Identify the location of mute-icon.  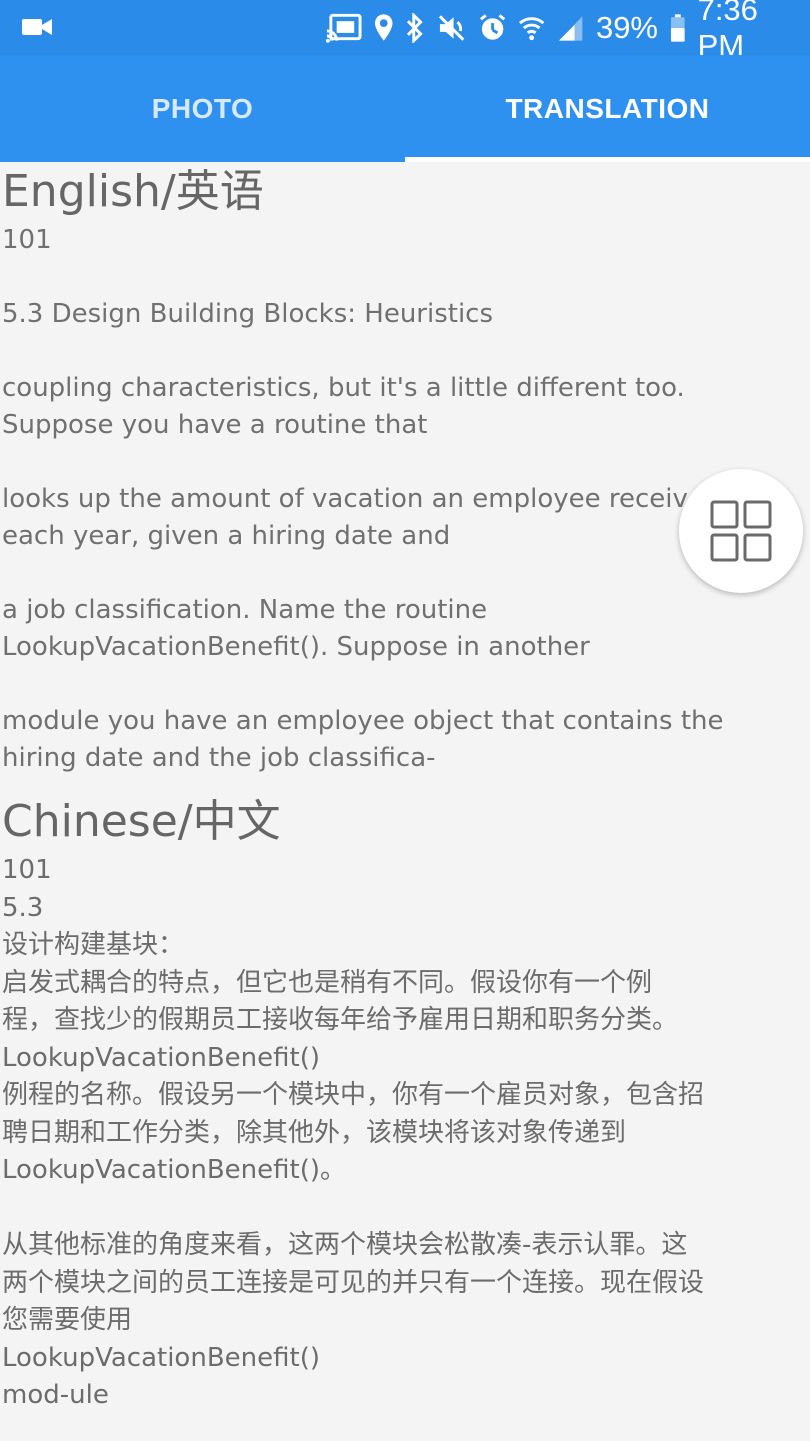
(451, 28).